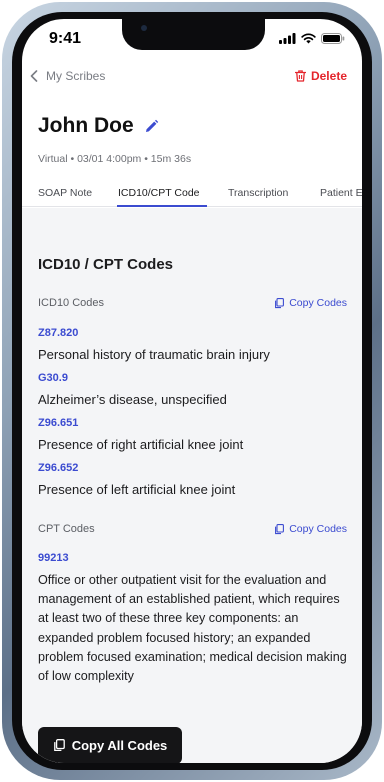  What do you see at coordinates (65, 193) in the screenshot?
I see `tab-soap-note: SOAP Note` at bounding box center [65, 193].